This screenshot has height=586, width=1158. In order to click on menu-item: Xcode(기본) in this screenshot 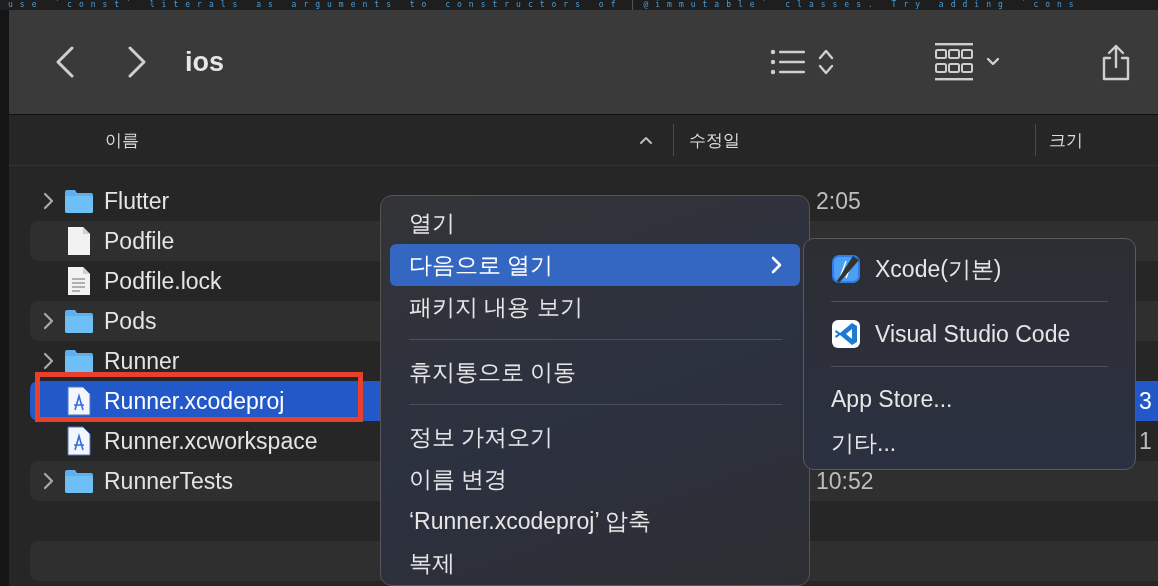, I will do `click(969, 269)`.